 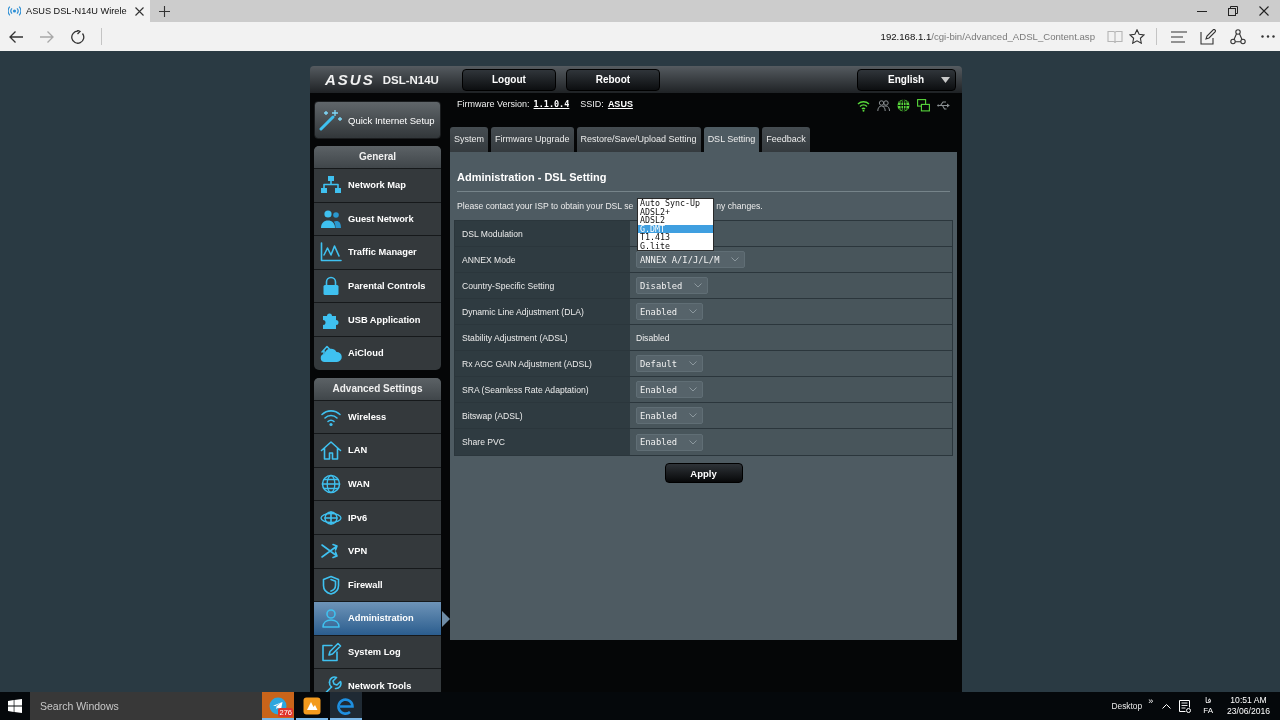 I want to click on menu-lines-icon, so click(x=1179, y=36).